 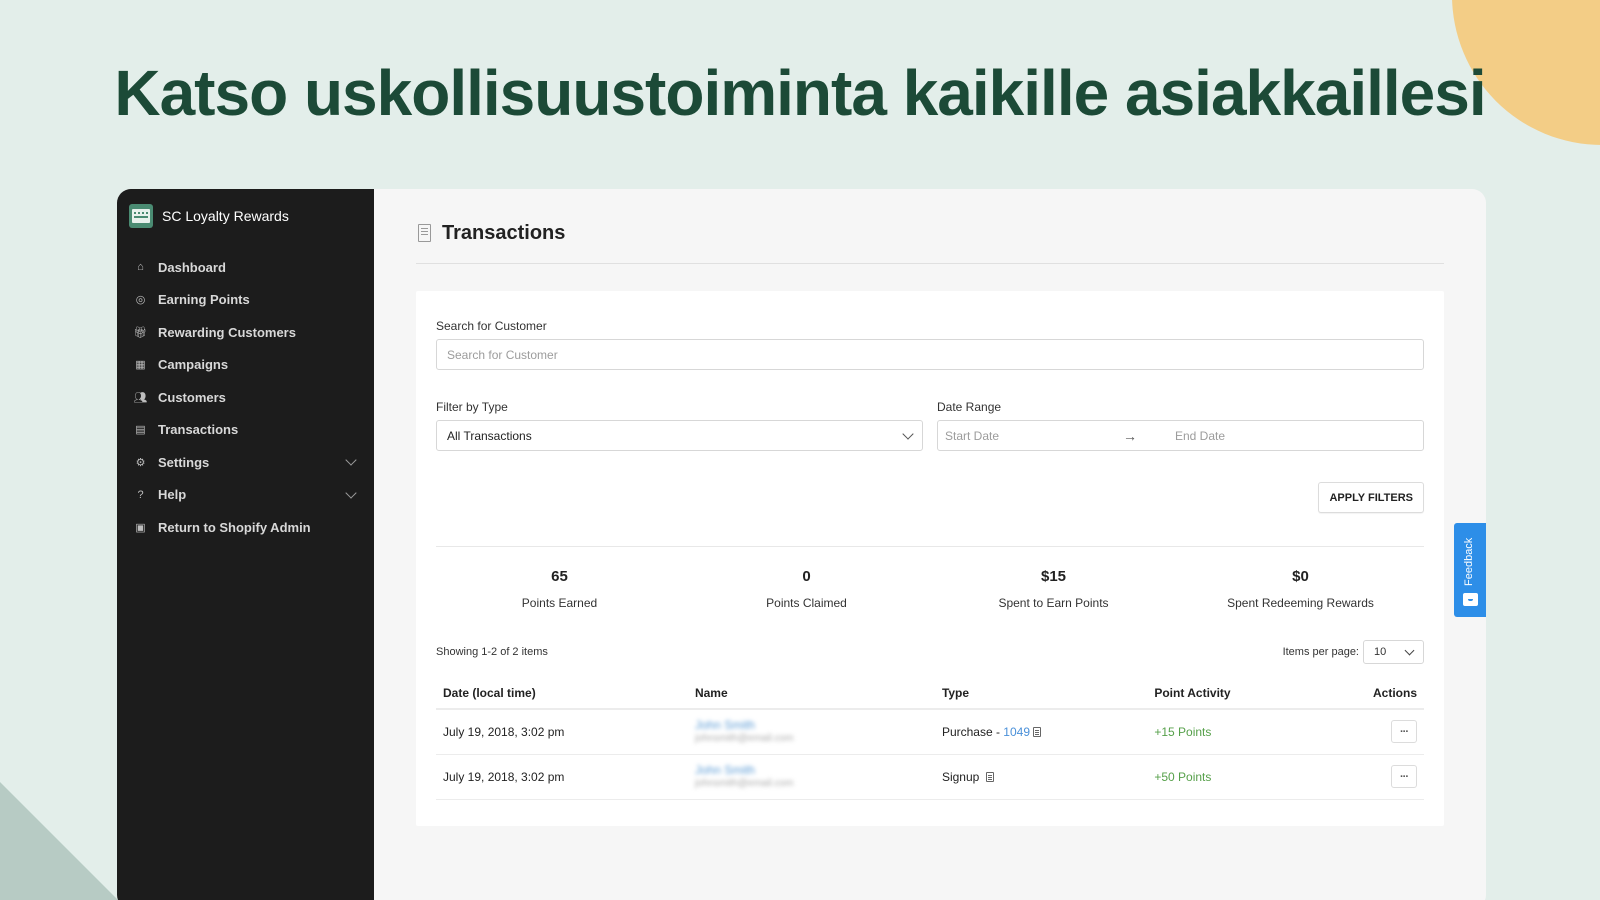 What do you see at coordinates (1053, 589) in the screenshot?
I see `stat-spent-to-earn: $15 Spent to Earn Points` at bounding box center [1053, 589].